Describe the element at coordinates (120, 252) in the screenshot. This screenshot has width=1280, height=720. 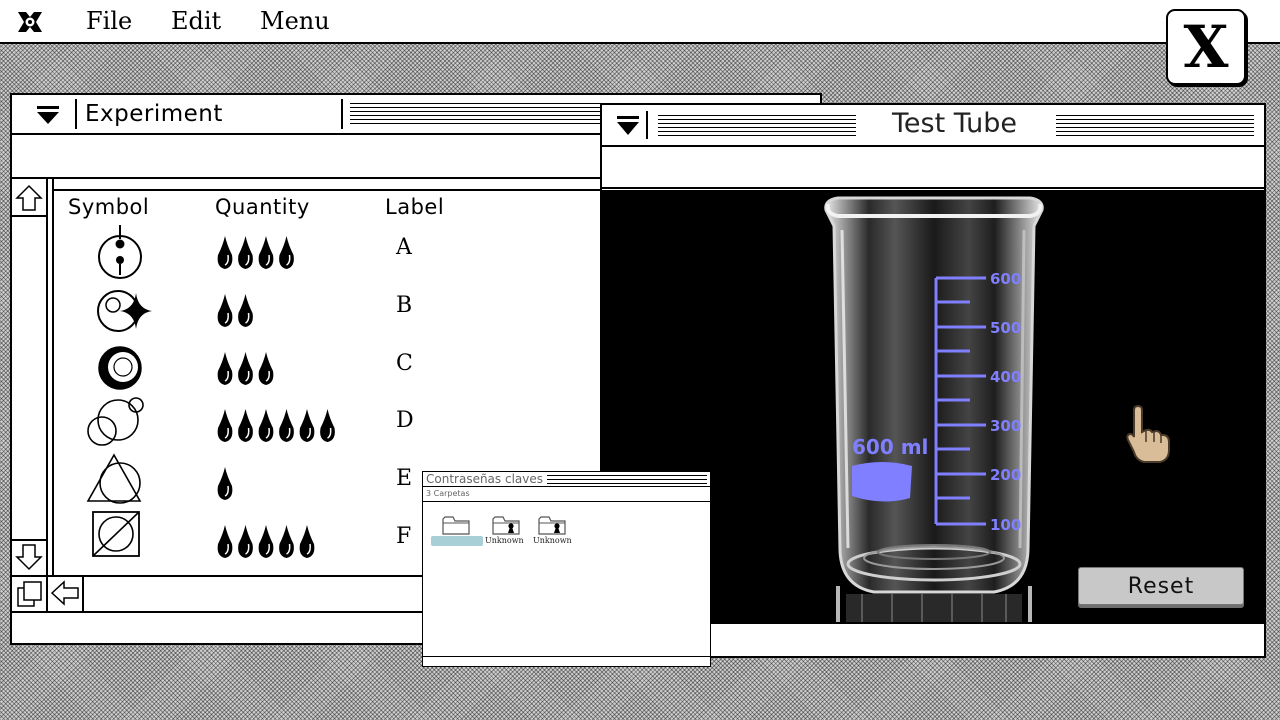
I see `dot-circle-symbol` at that location.